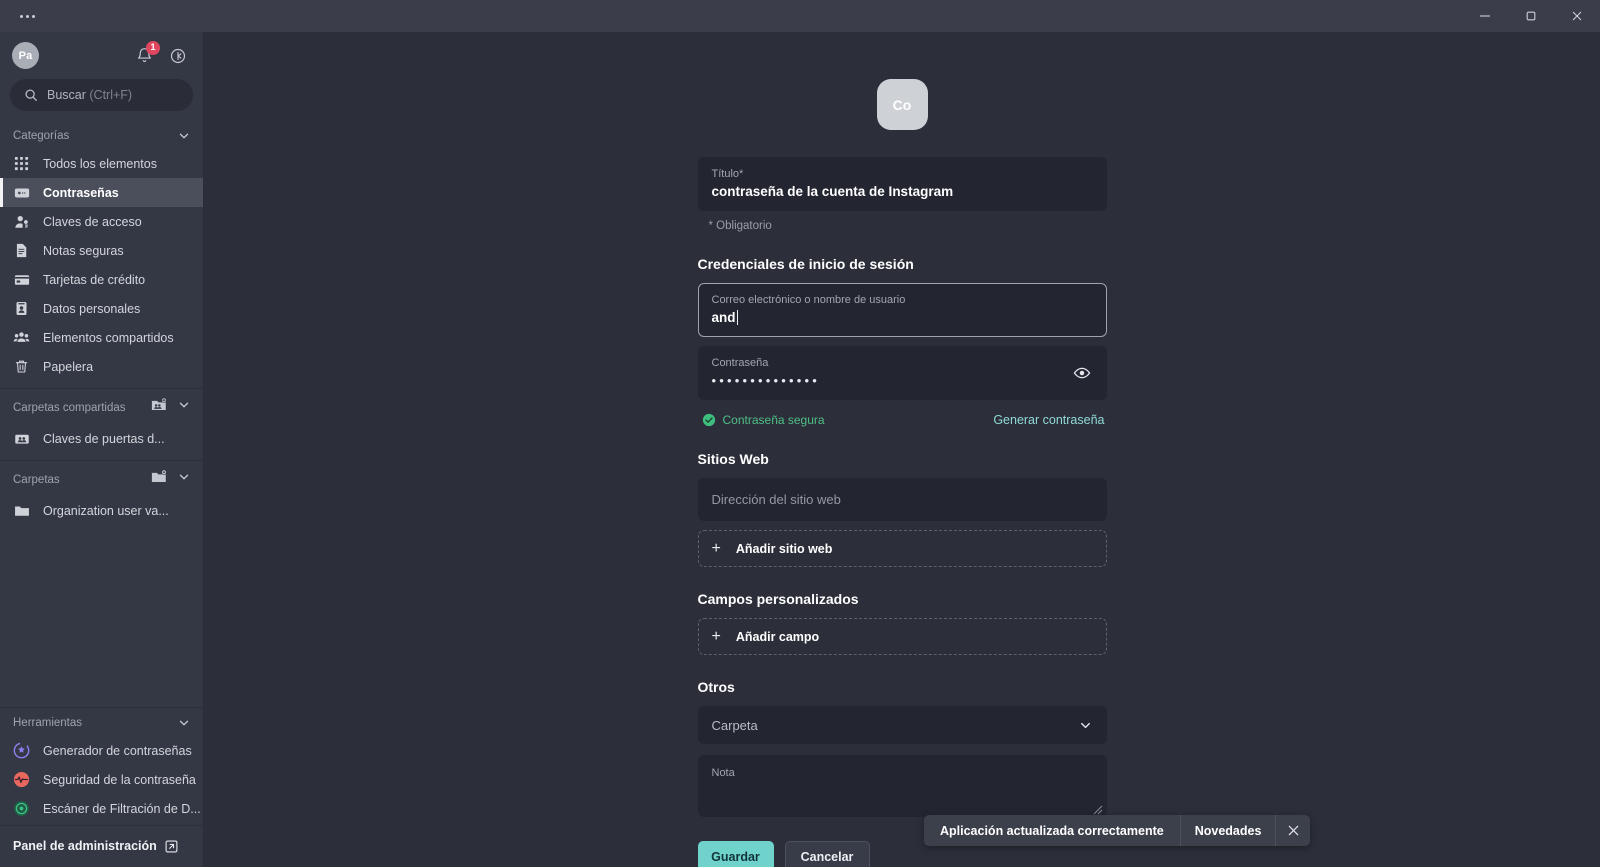 Image resolution: width=1600 pixels, height=867 pixels. I want to click on folder-select-value: Carpeta, so click(734, 725).